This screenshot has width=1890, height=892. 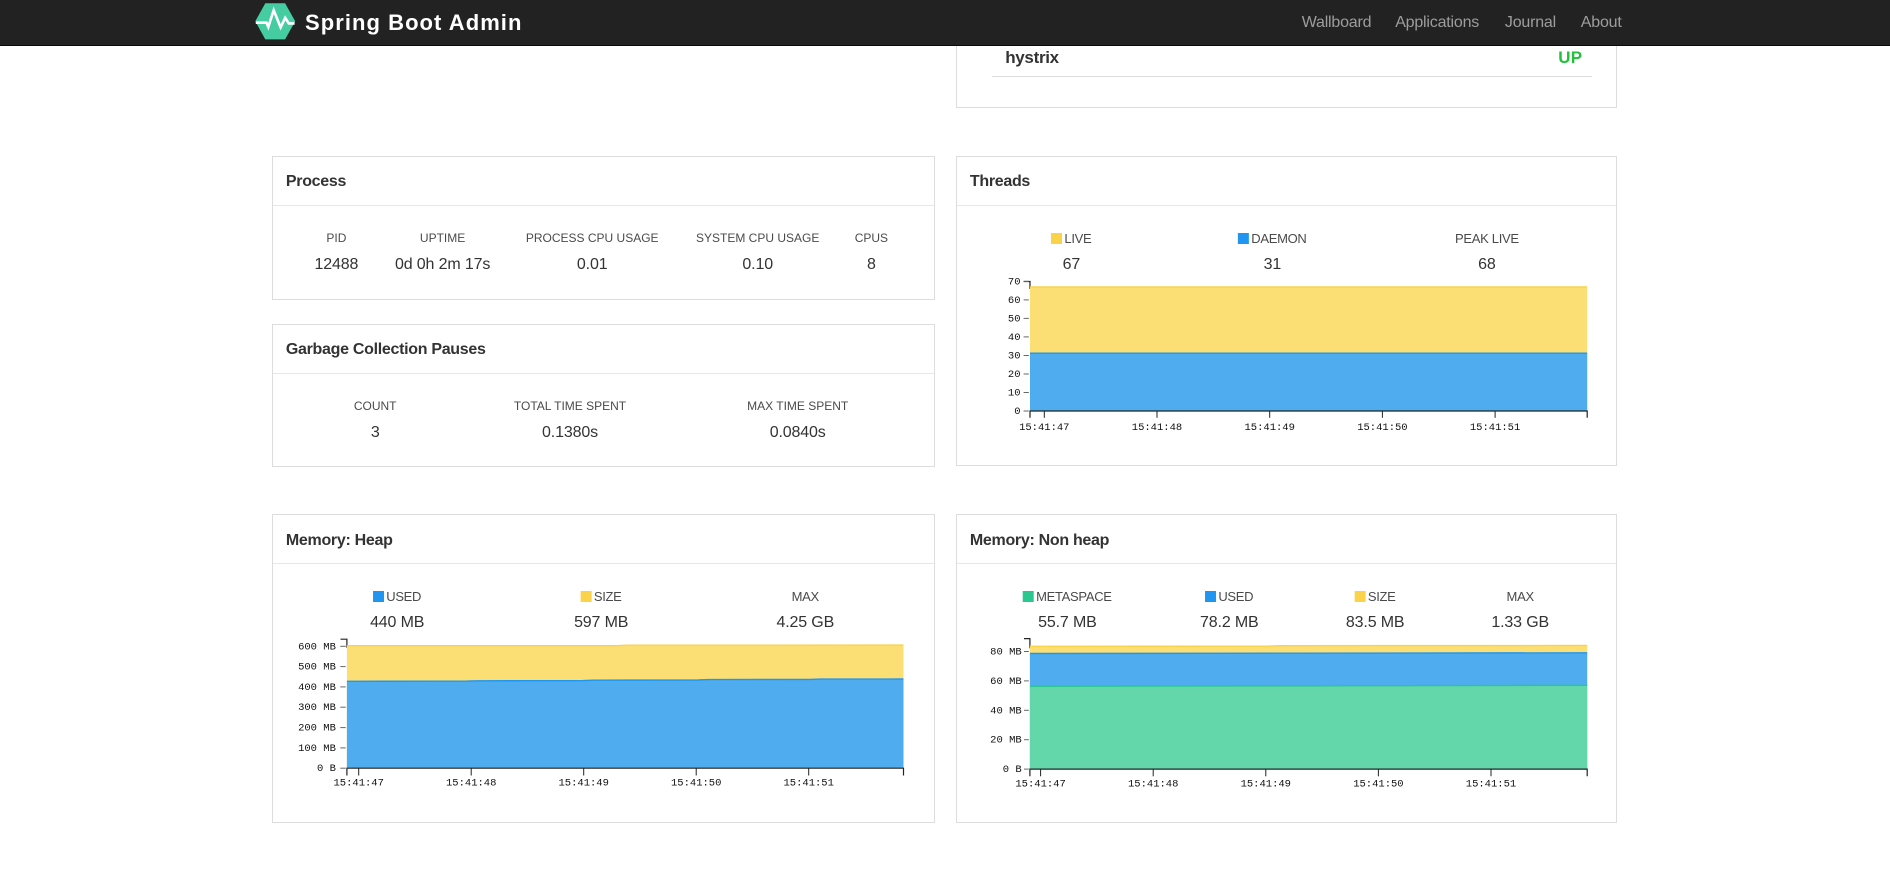 I want to click on svg-text: 40, so click(x=1014, y=338).